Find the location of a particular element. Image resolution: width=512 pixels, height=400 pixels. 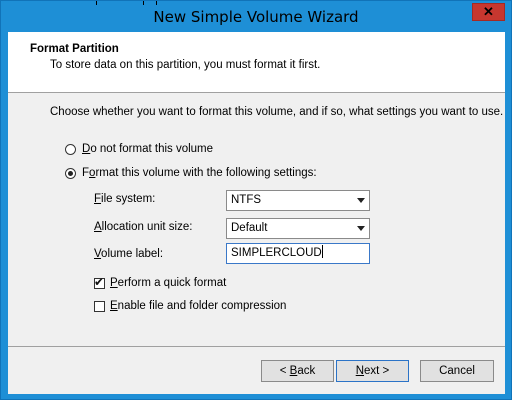

window-title: New Simple Volume Wizard is located at coordinates (256, 17).